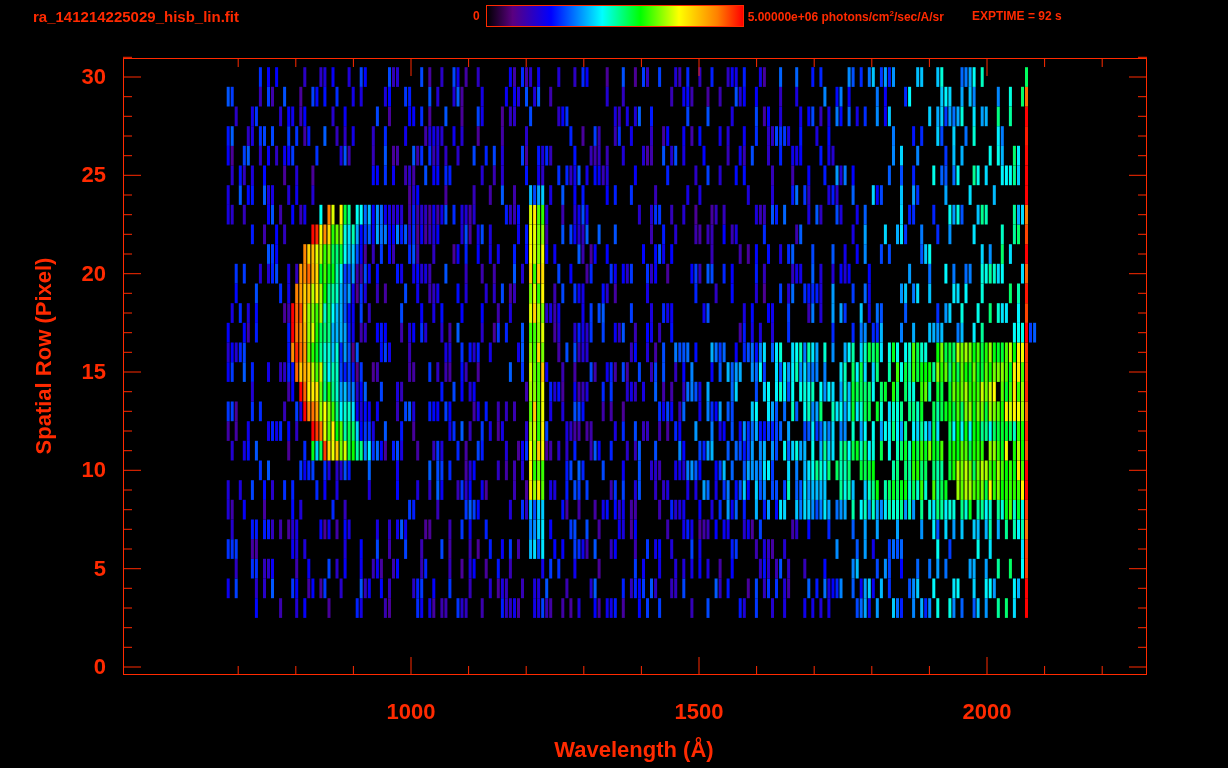  Describe the element at coordinates (845, 16) in the screenshot. I see `colorbar-max-label: 5.00000e+06 photons/cm$^{2}$/sec/A/sr` at that location.